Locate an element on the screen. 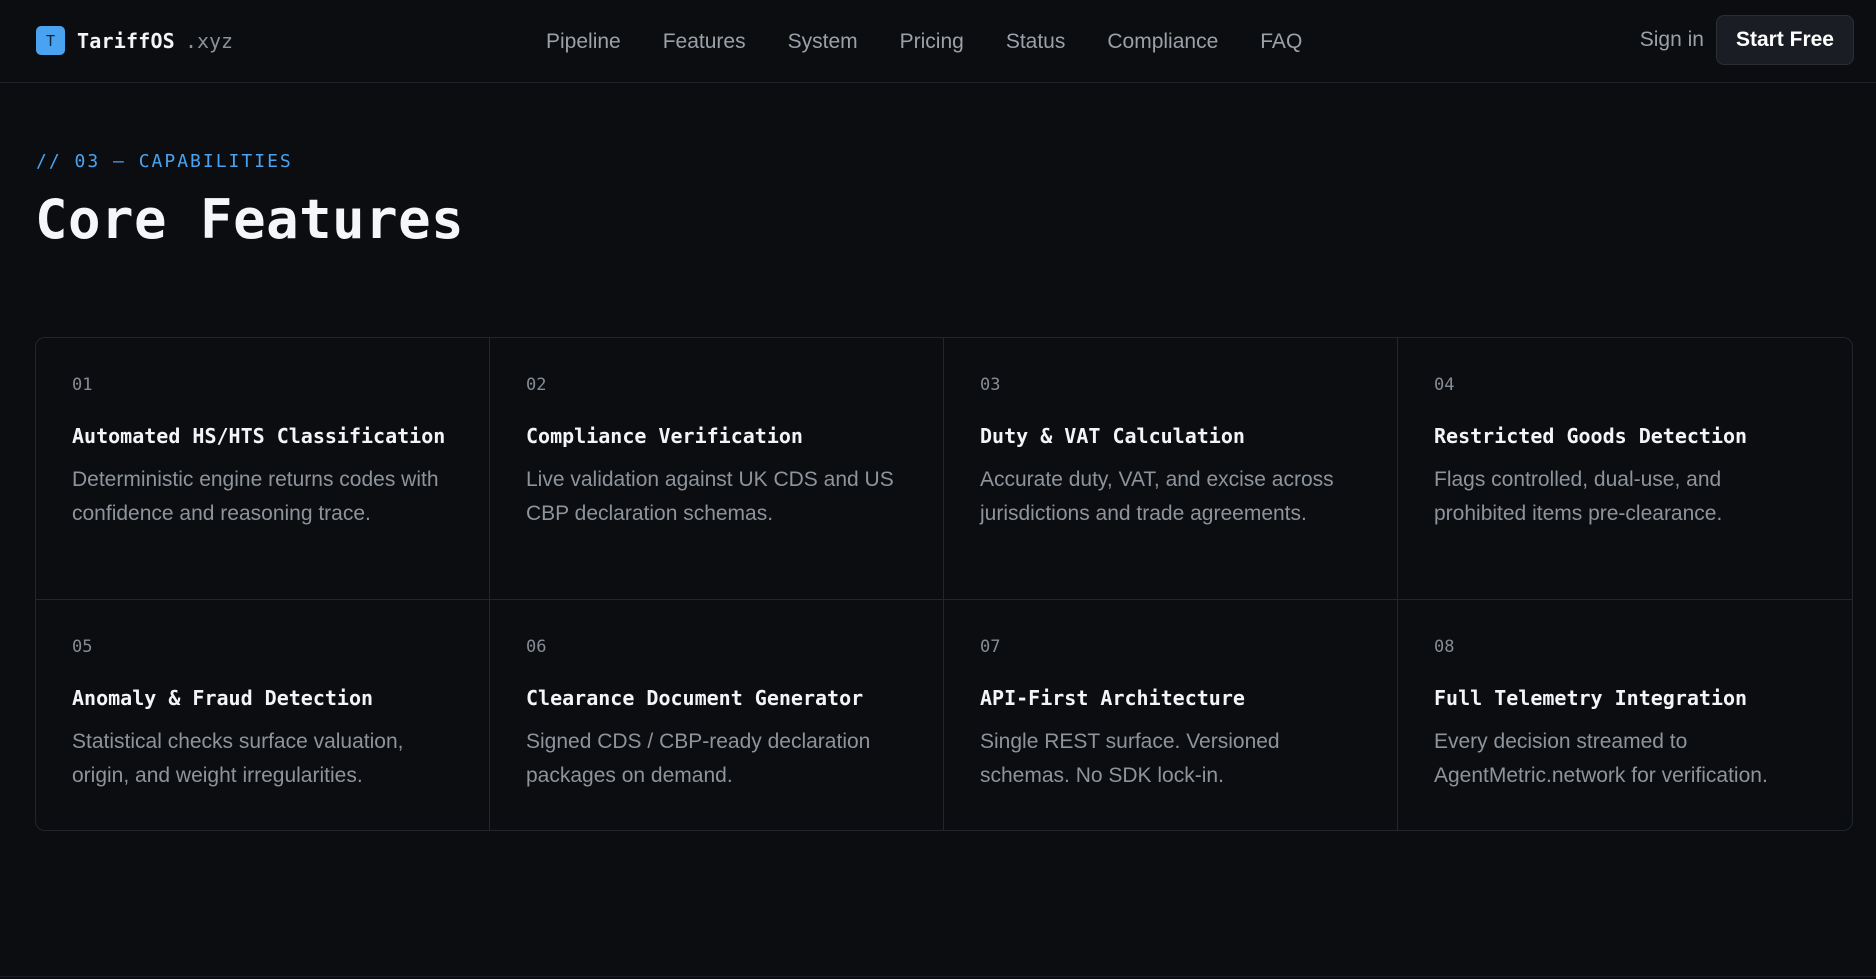 This screenshot has width=1876, height=979. feature-number: 02 is located at coordinates (536, 385).